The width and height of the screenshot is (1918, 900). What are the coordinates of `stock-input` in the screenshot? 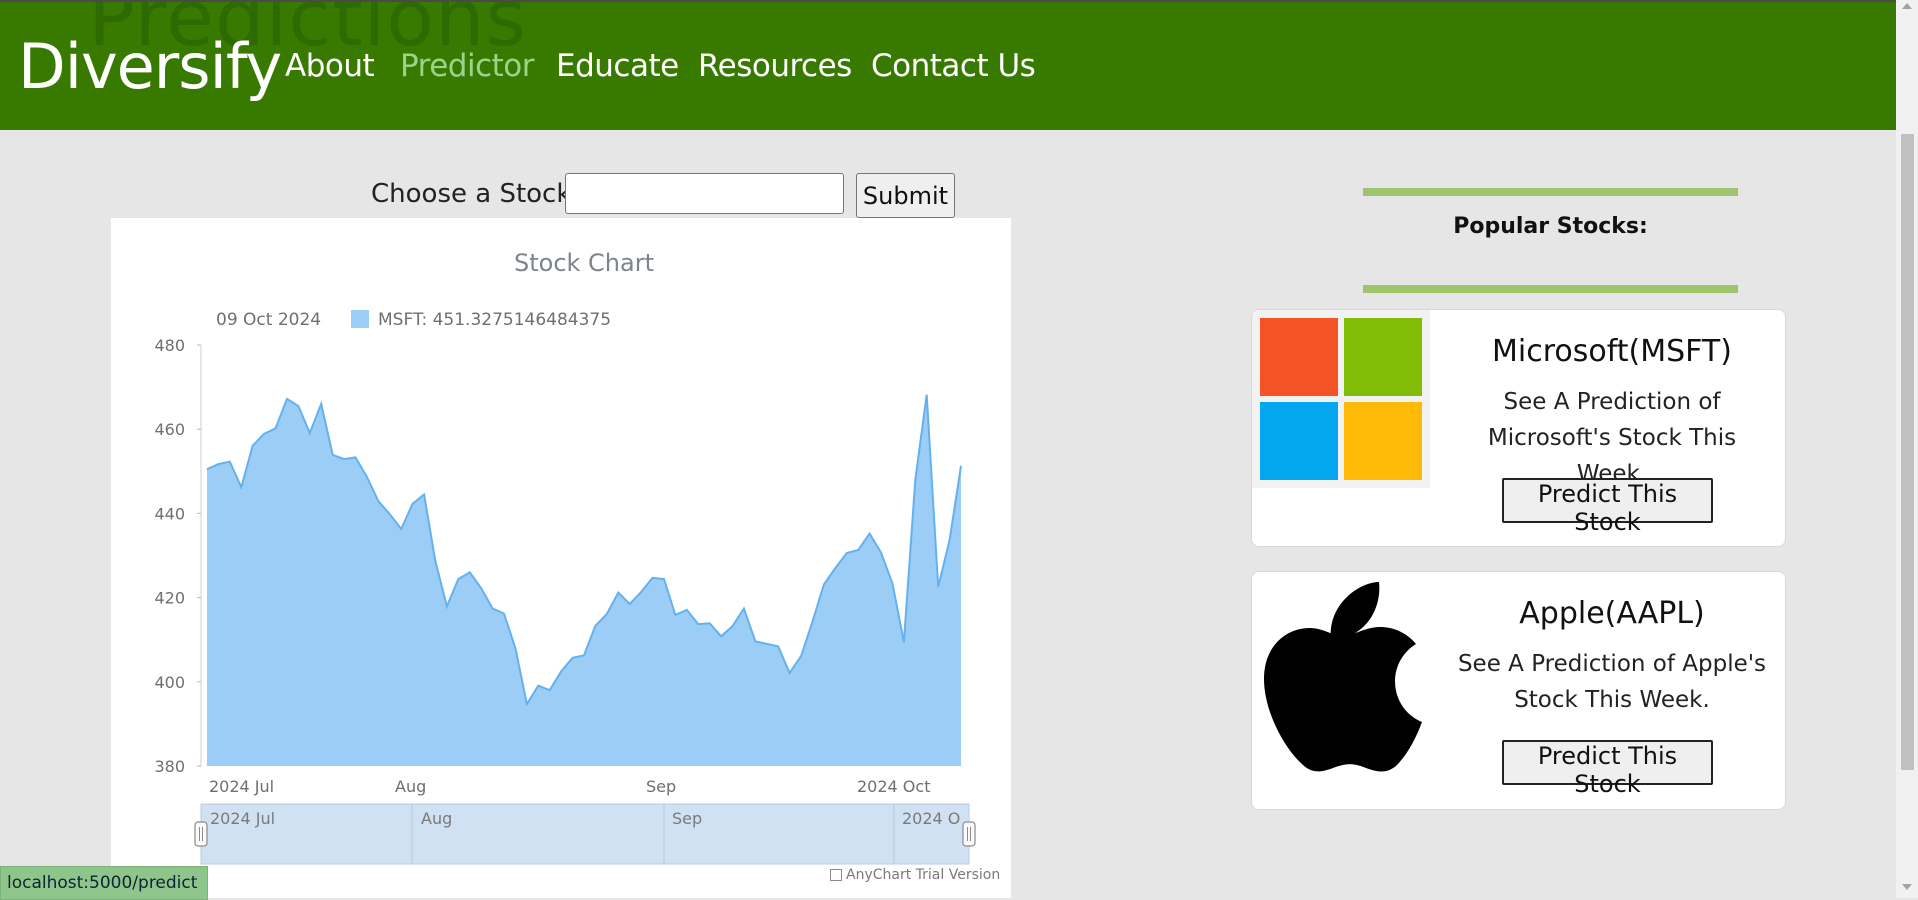 It's located at (704, 193).